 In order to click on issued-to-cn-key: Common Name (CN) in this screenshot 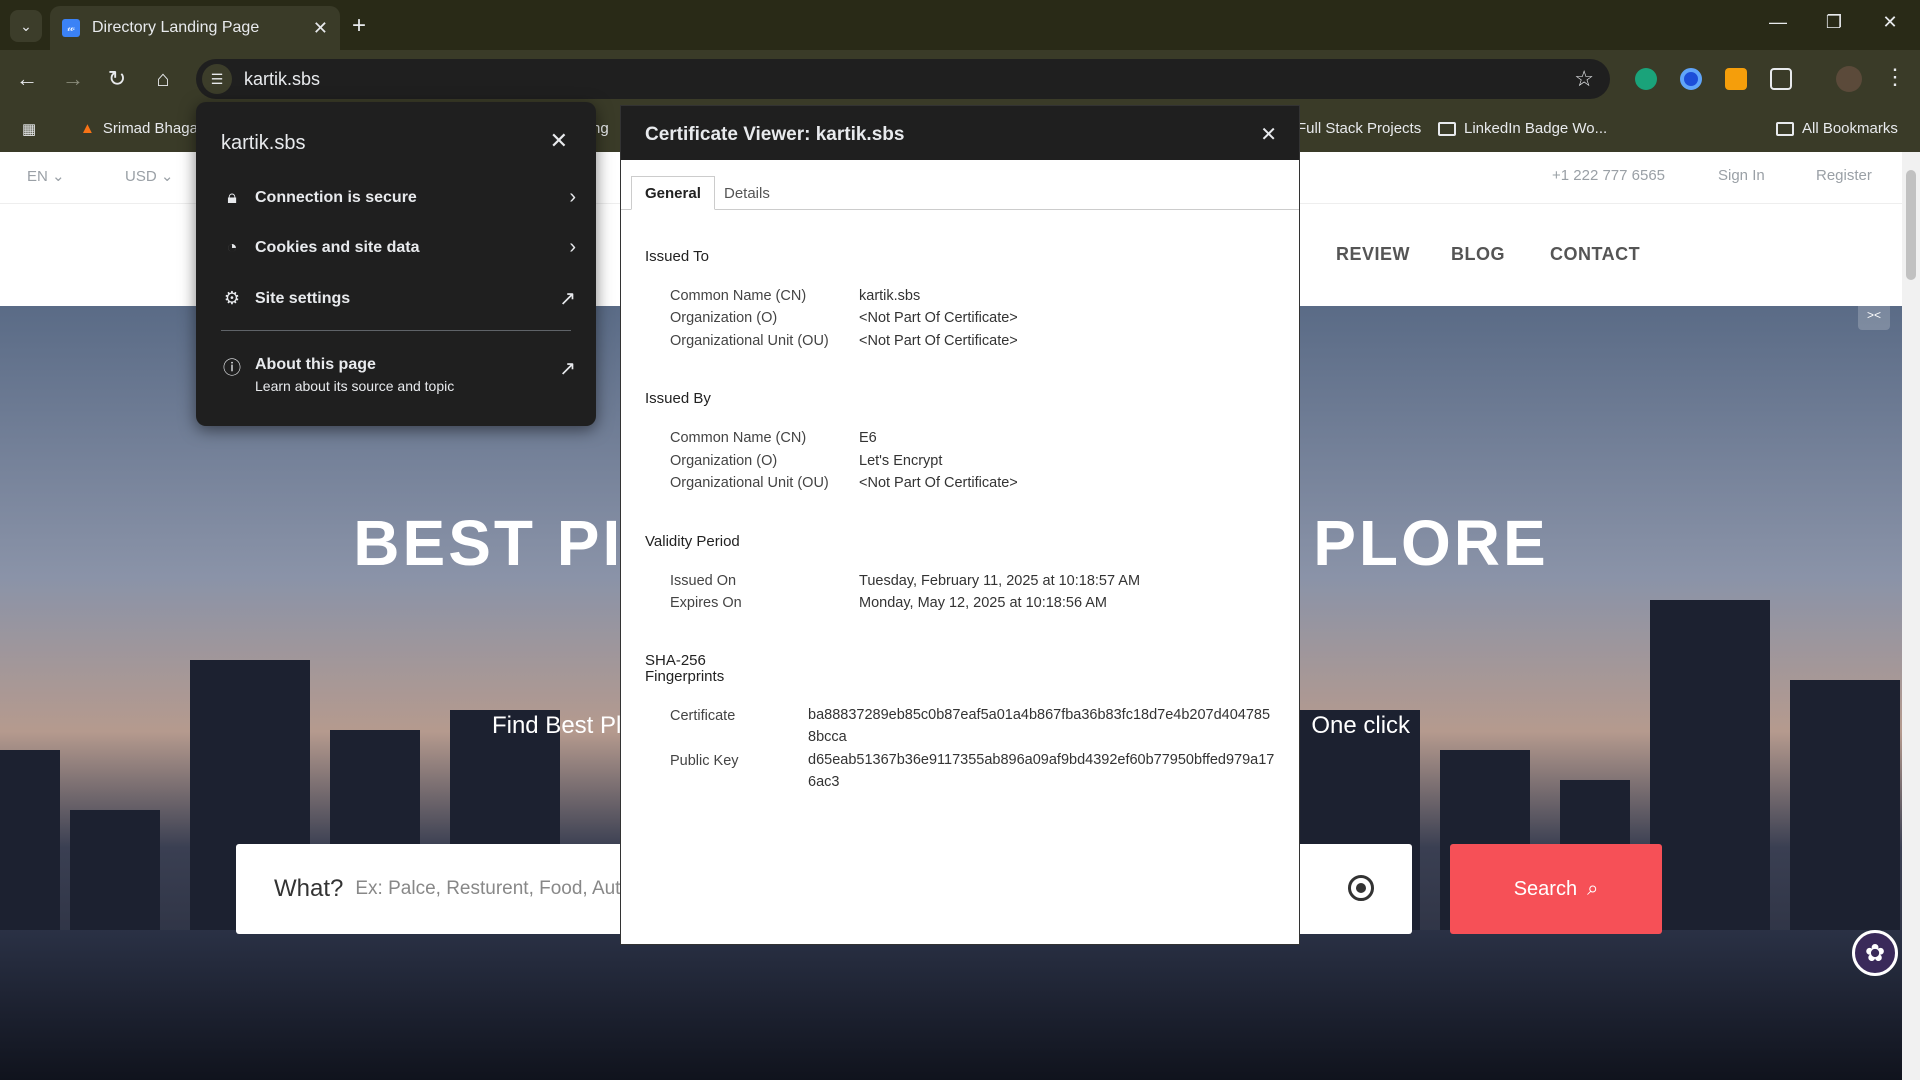, I will do `click(738, 296)`.